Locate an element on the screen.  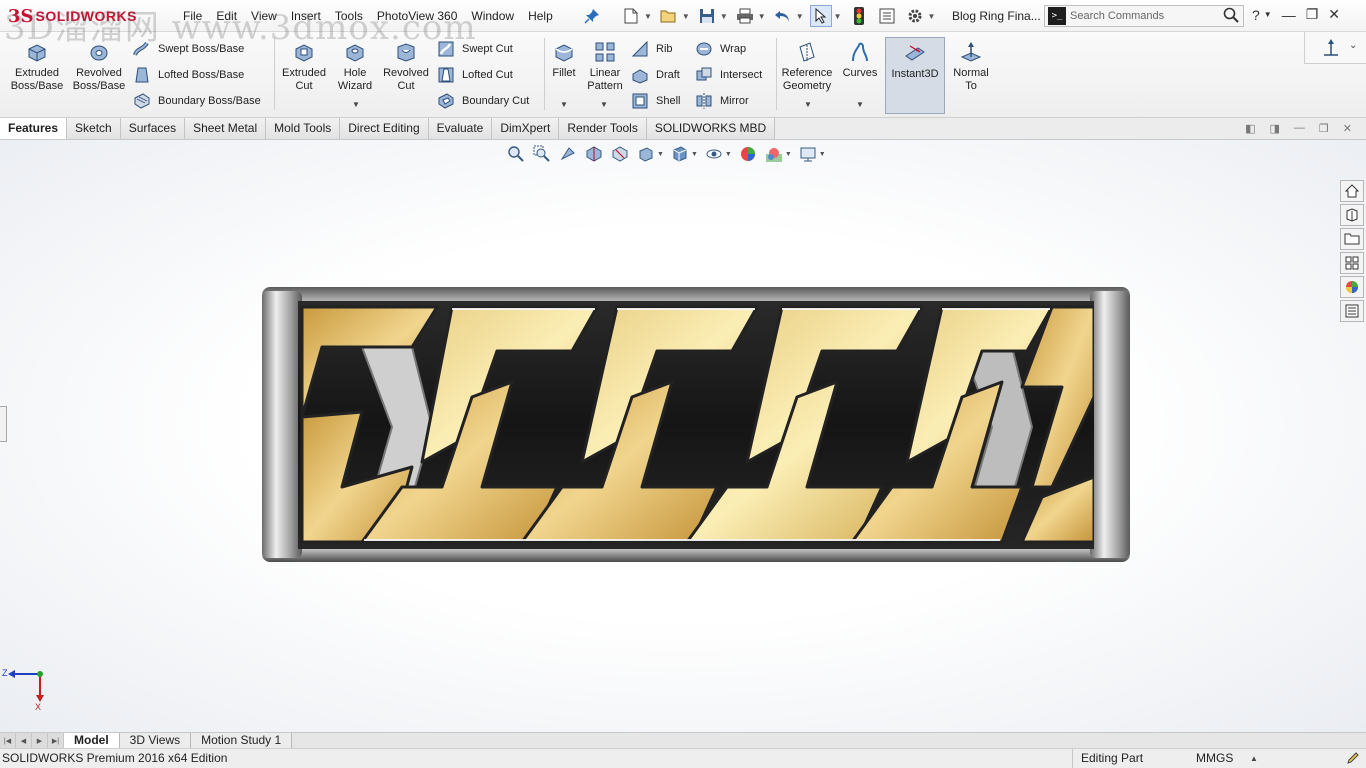
hide-show-items-icon is located at coordinates (714, 154).